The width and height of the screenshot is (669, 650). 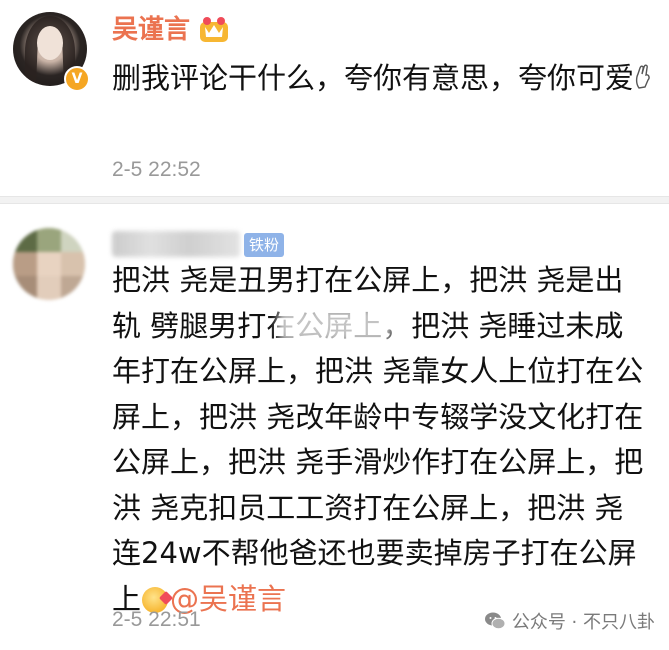 I want to click on blurred-patch, so click(x=334, y=325).